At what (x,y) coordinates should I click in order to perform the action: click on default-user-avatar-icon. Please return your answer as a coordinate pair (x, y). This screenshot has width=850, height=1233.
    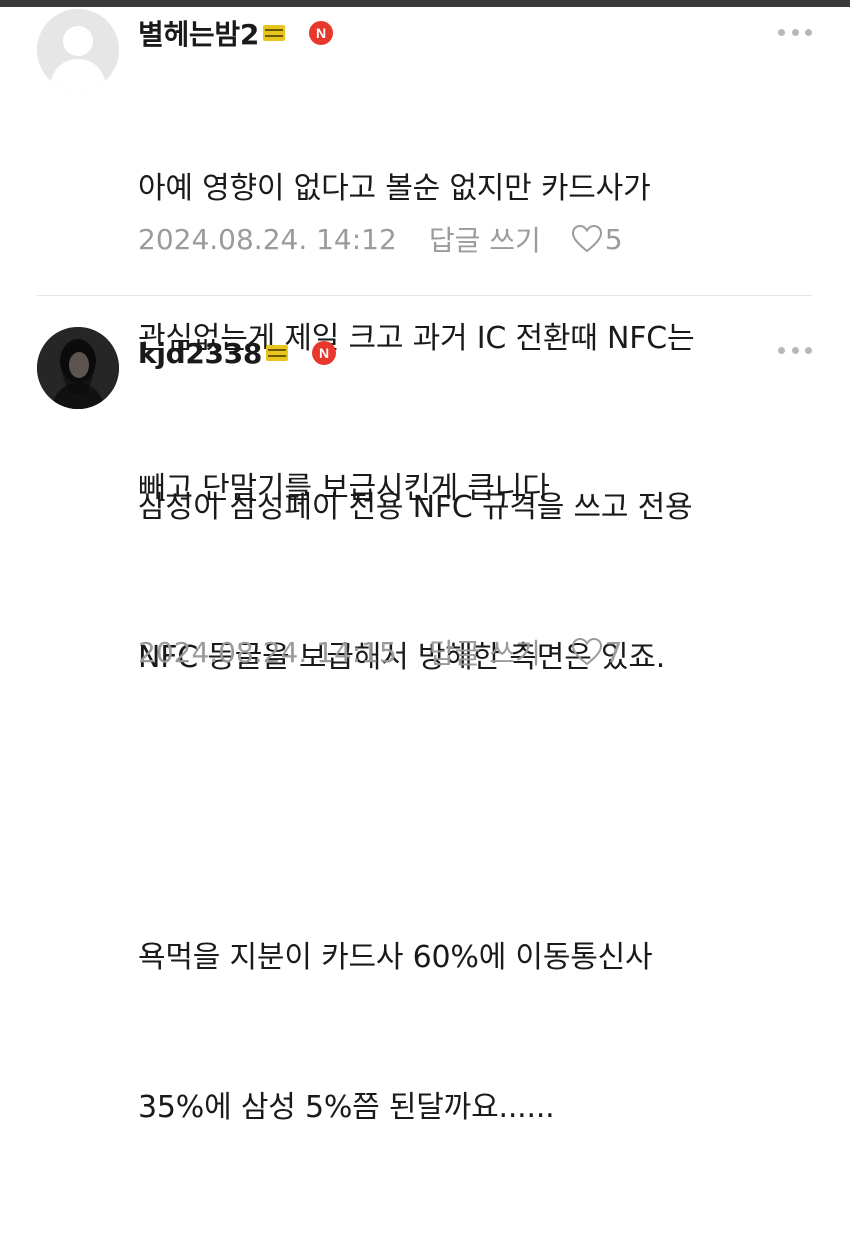
    Looking at the image, I should click on (78, 50).